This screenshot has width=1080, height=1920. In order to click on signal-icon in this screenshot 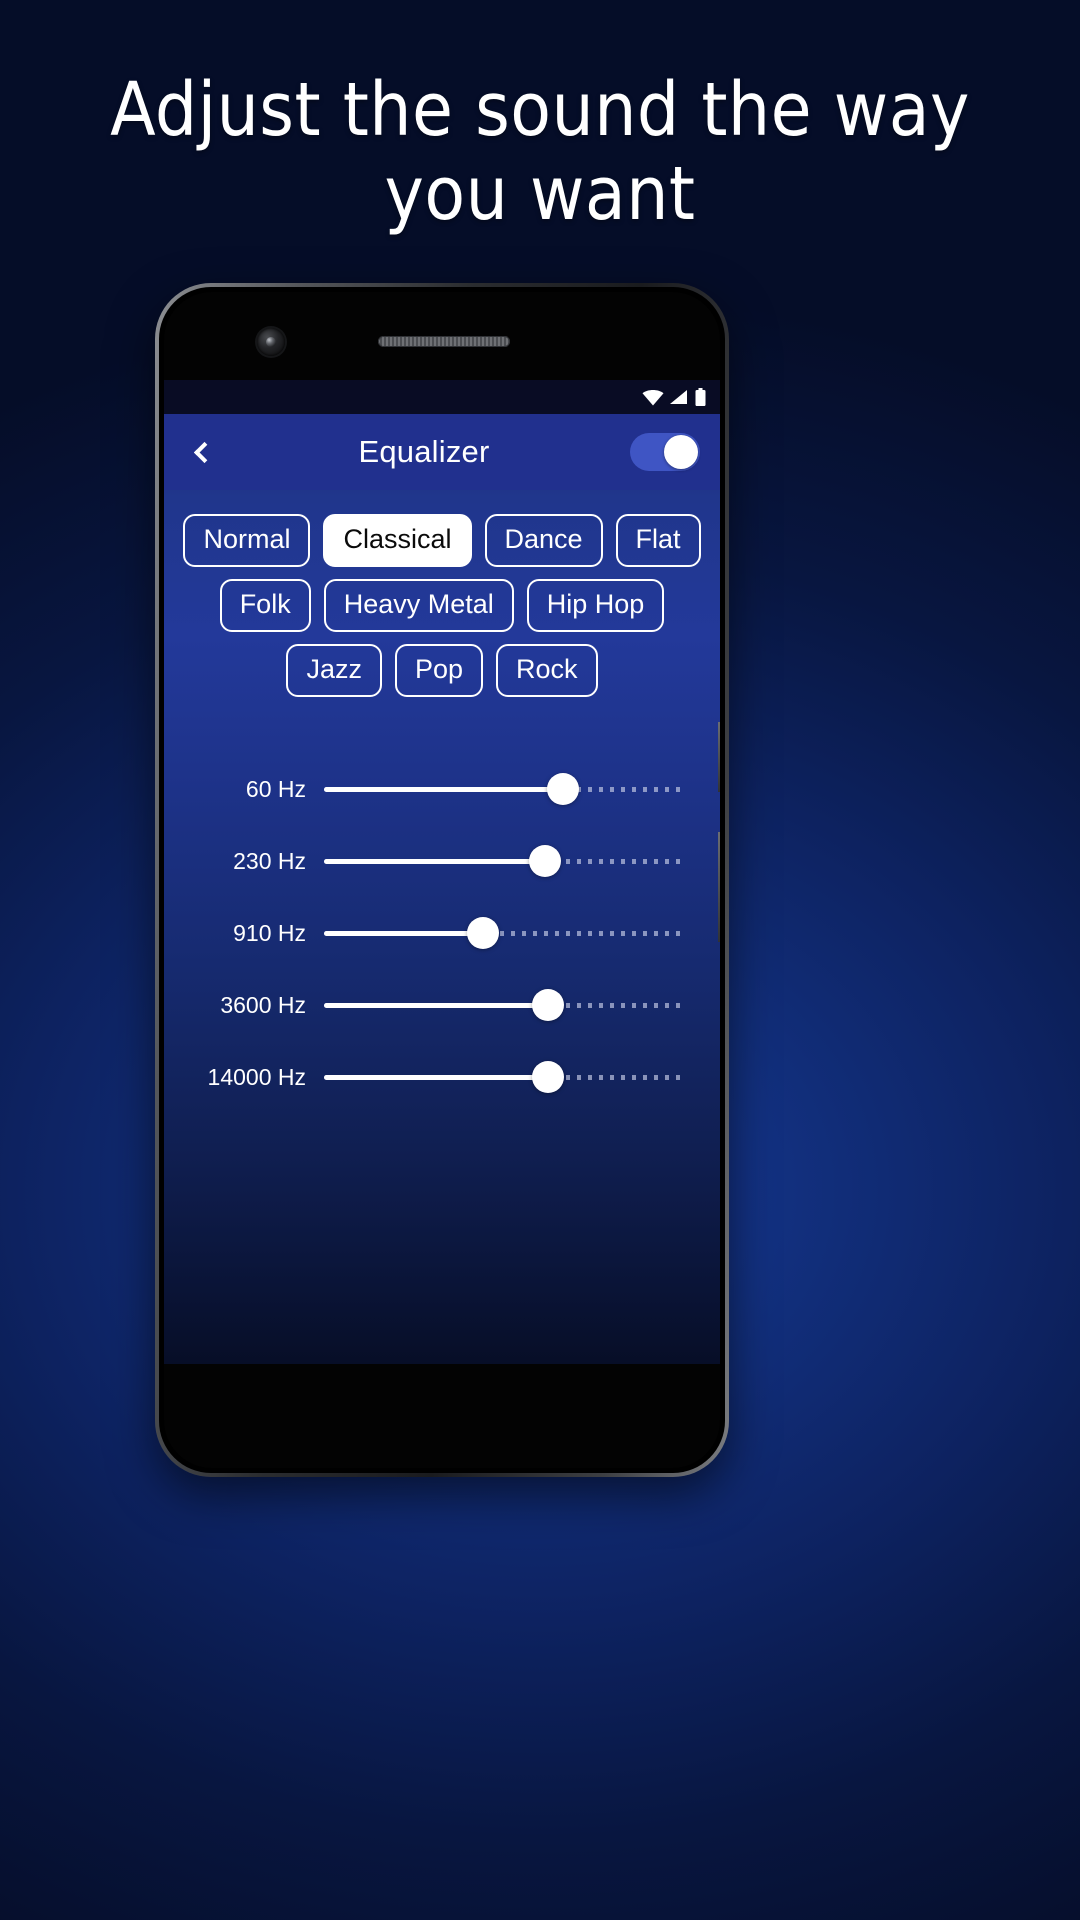, I will do `click(678, 397)`.